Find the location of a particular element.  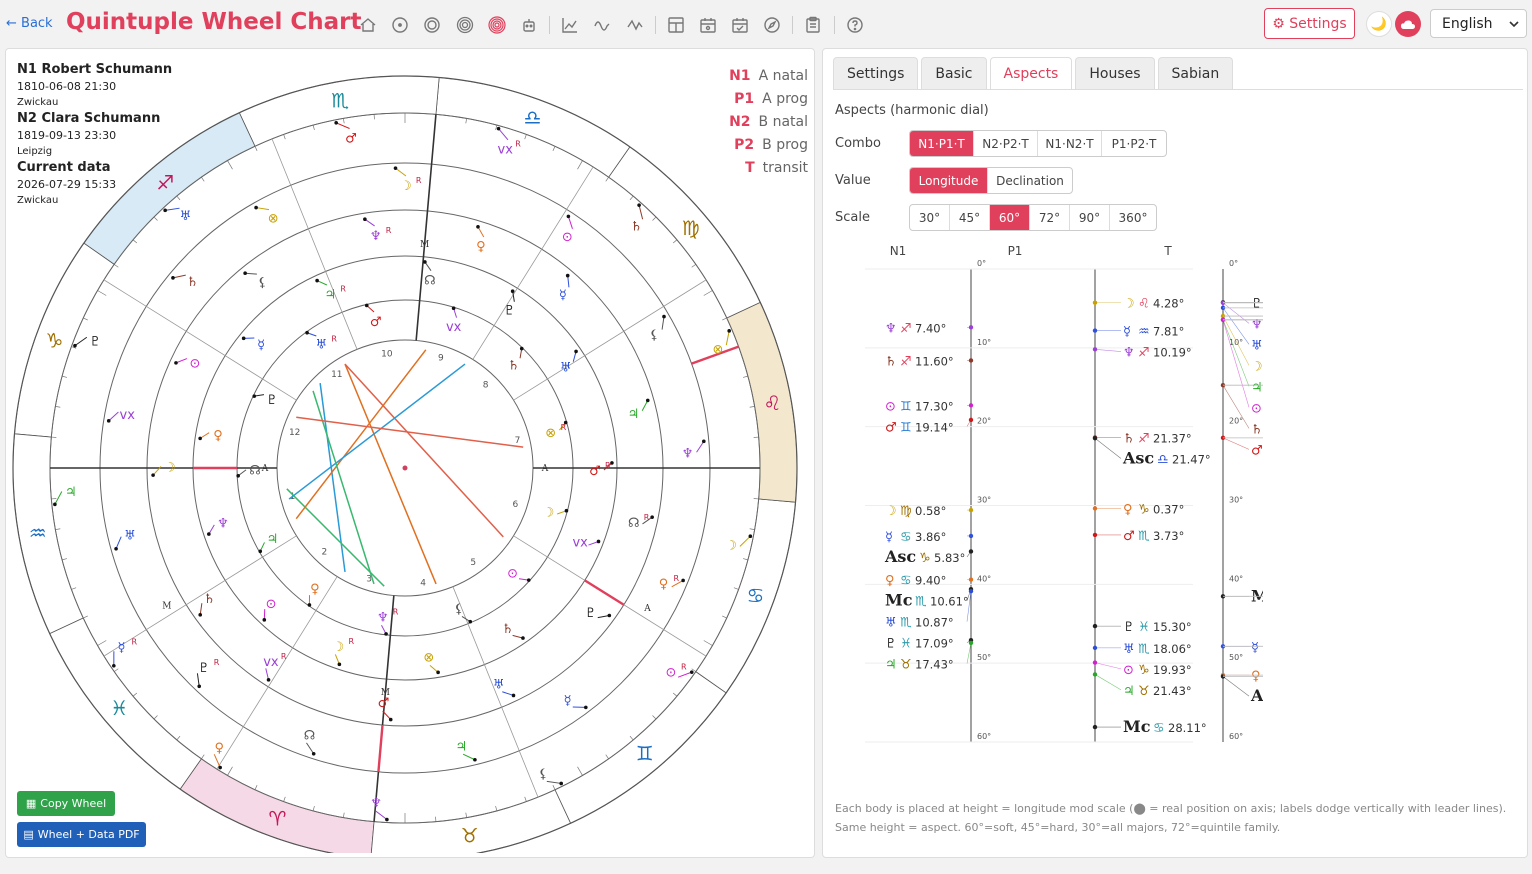

copy-wheel-button: ▦ Copy Wheel is located at coordinates (66, 803).